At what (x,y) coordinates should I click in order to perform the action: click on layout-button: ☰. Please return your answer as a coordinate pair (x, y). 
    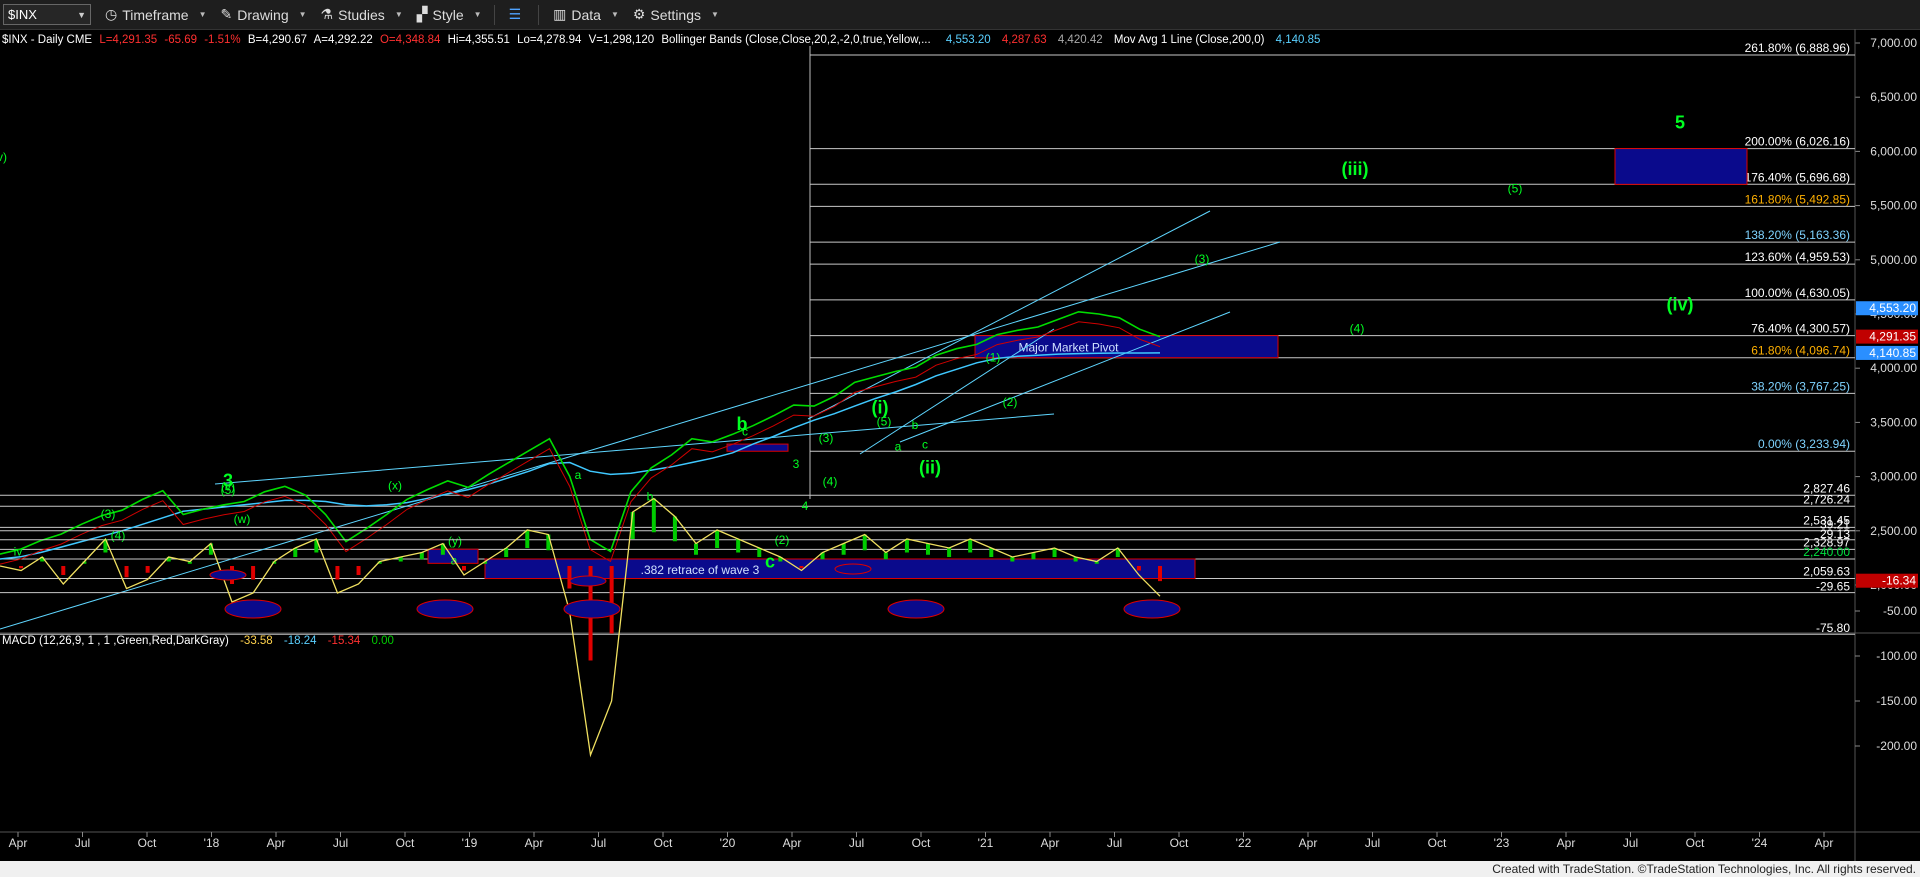
    Looking at the image, I should click on (518, 14).